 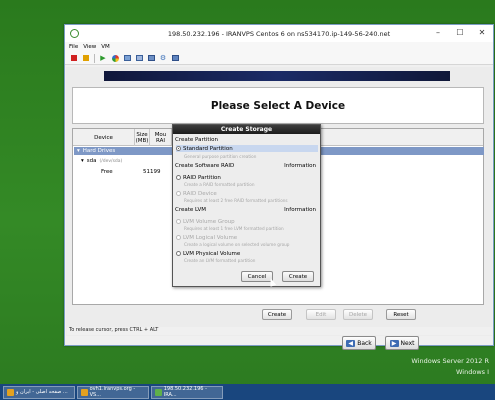 I want to click on delete-button-label: Delete, so click(x=358, y=314).